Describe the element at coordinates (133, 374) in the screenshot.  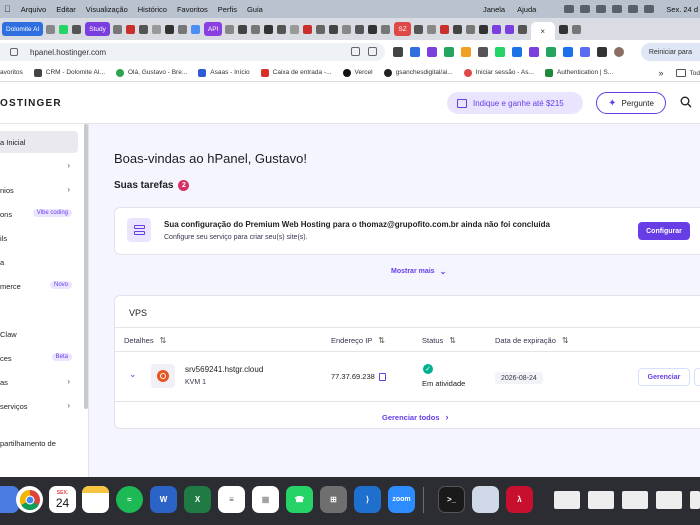
I see `chevron-down-icon: ⌄` at that location.